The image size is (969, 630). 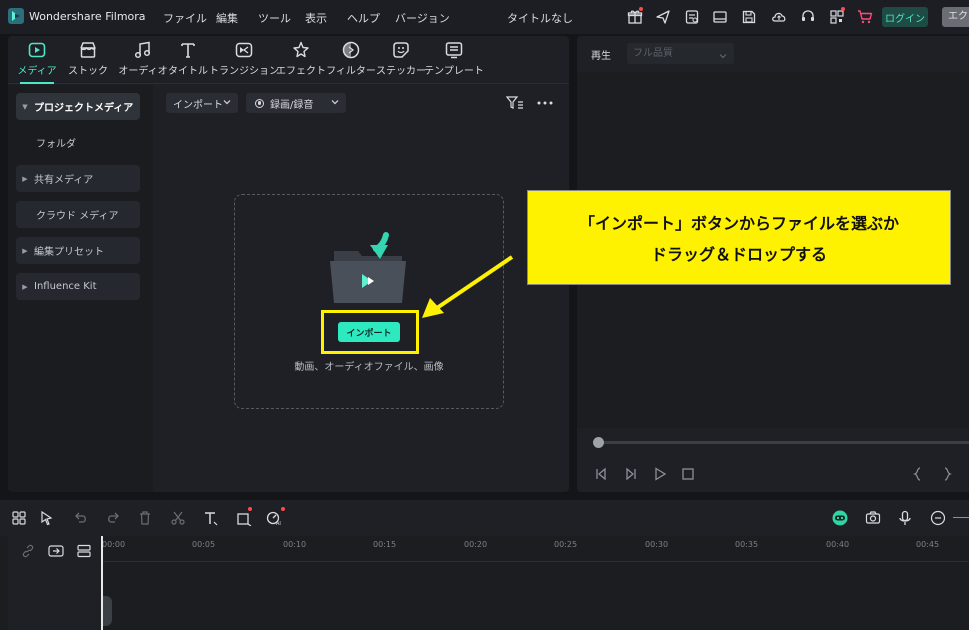 What do you see at coordinates (692, 17) in the screenshot?
I see `report-icon` at bounding box center [692, 17].